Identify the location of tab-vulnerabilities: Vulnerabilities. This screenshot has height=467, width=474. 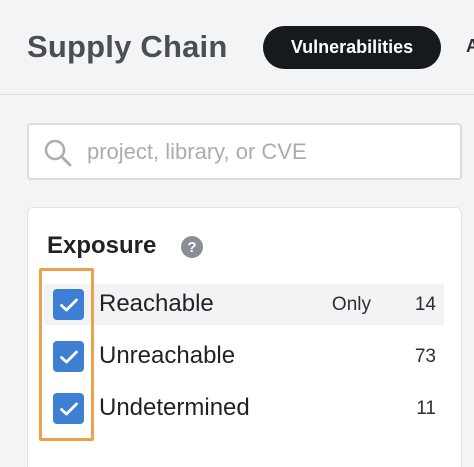
(352, 47).